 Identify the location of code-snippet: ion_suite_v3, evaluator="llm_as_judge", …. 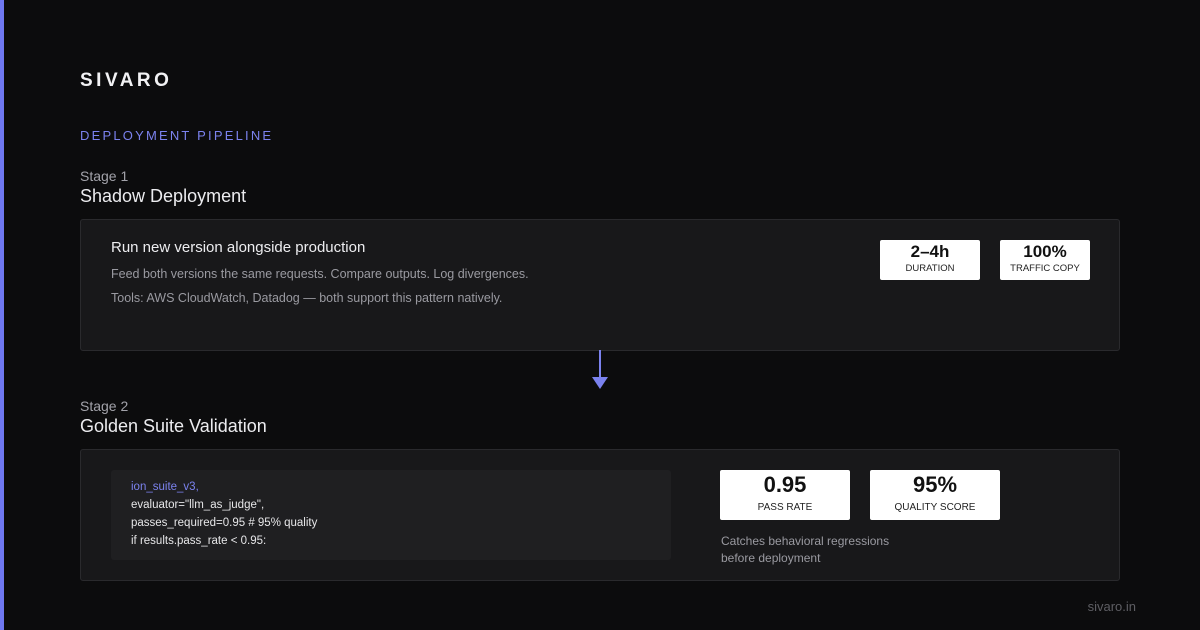
(391, 515).